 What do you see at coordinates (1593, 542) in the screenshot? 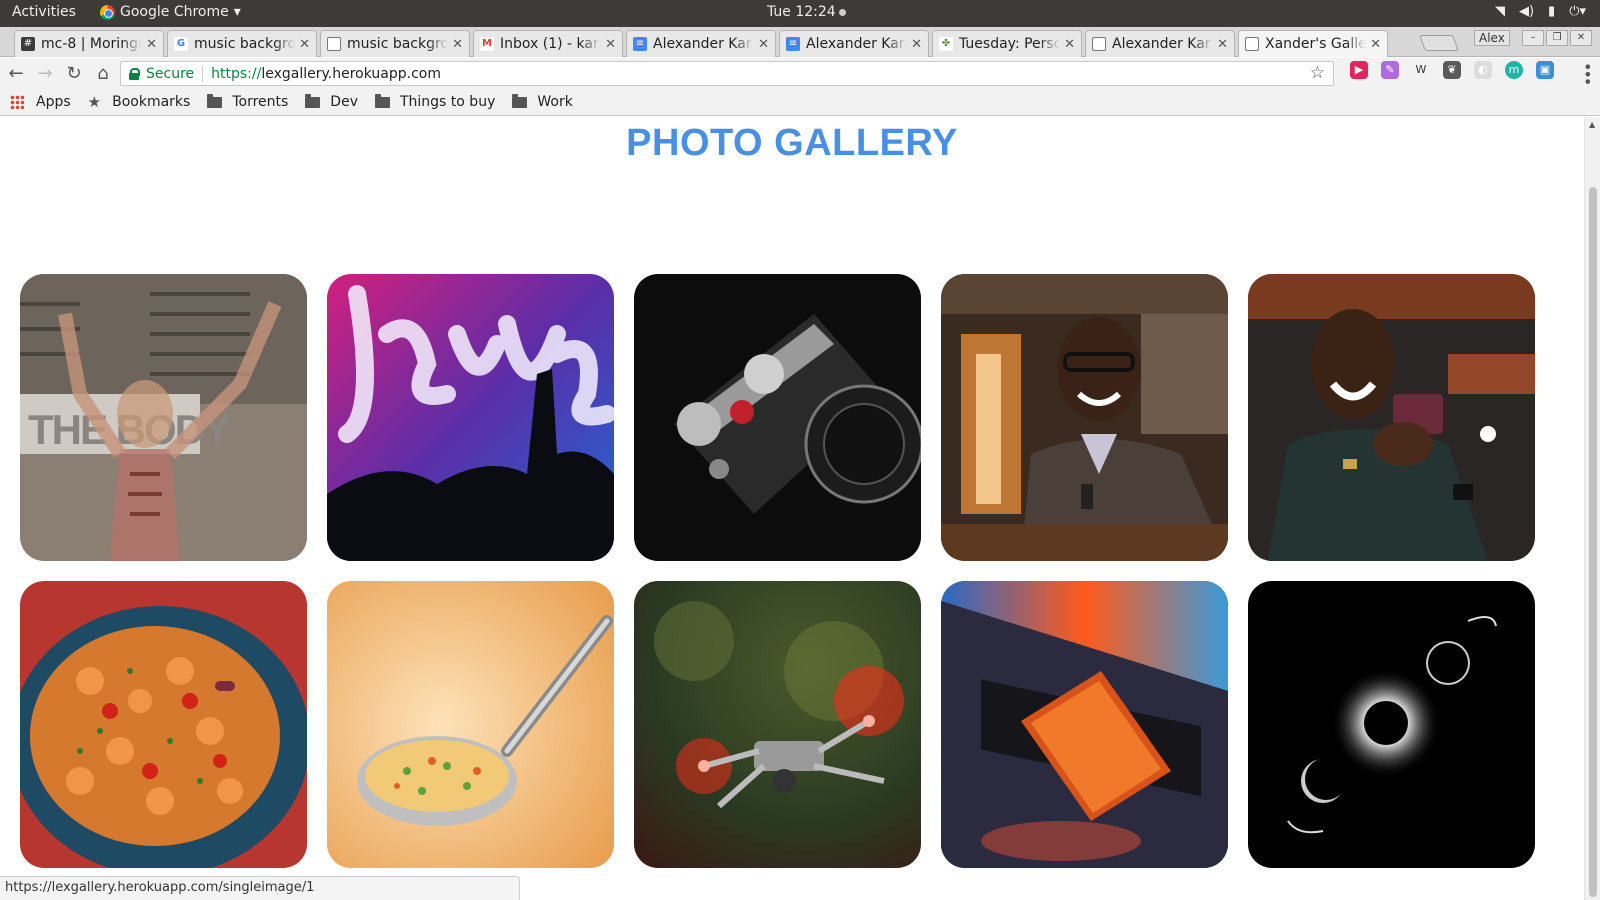
I see `scrollbar-thumb` at bounding box center [1593, 542].